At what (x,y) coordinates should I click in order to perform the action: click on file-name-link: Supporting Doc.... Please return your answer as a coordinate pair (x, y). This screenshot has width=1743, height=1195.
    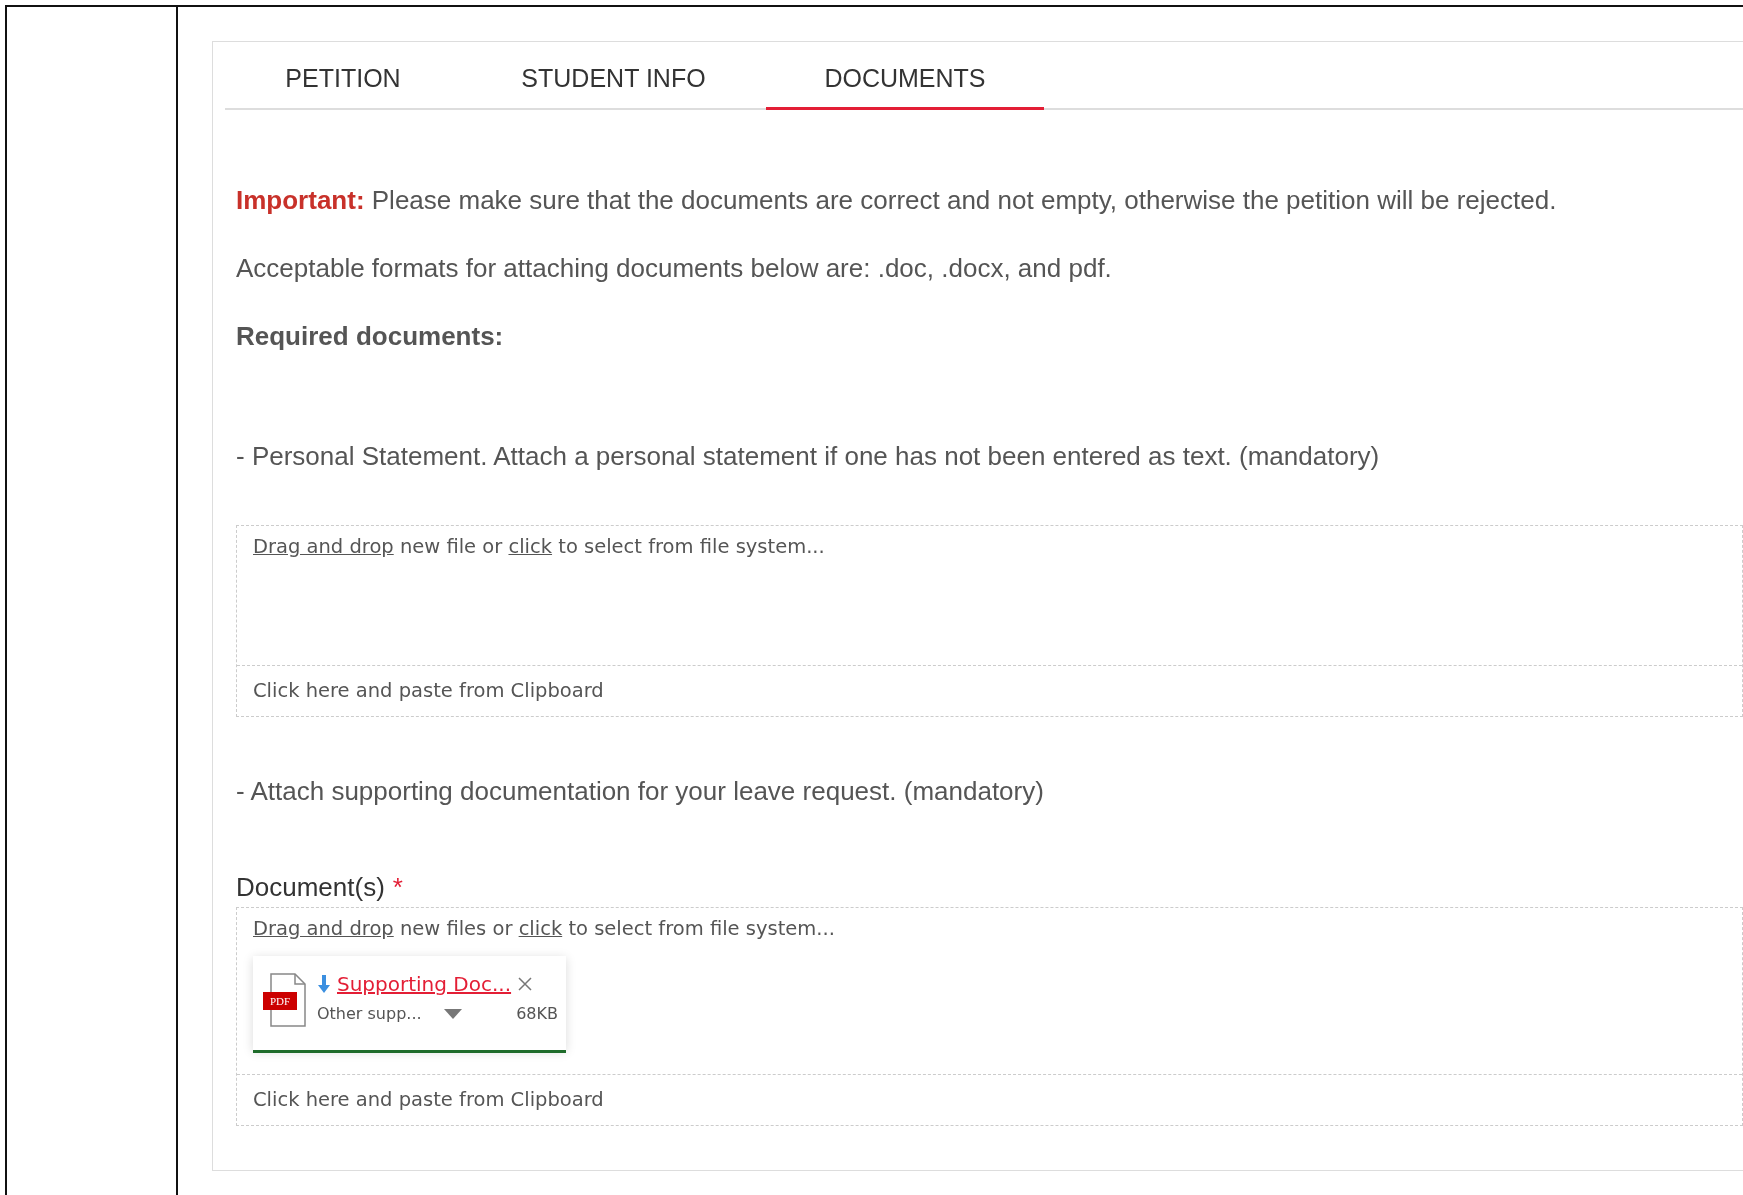
    Looking at the image, I should click on (424, 984).